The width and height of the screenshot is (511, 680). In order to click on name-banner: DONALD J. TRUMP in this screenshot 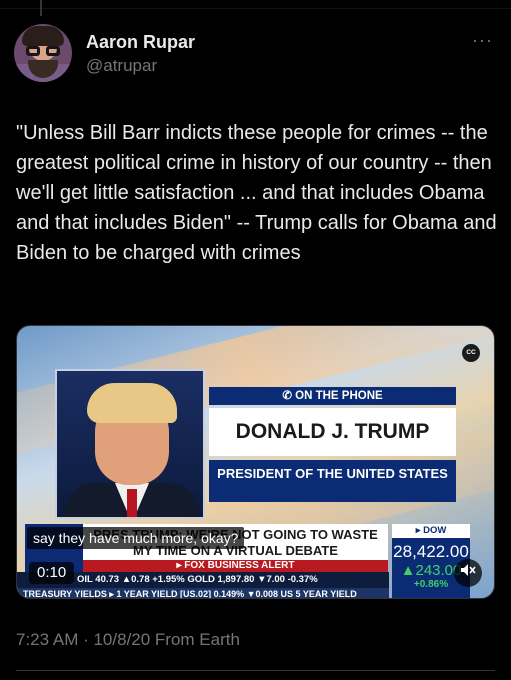, I will do `click(332, 432)`.